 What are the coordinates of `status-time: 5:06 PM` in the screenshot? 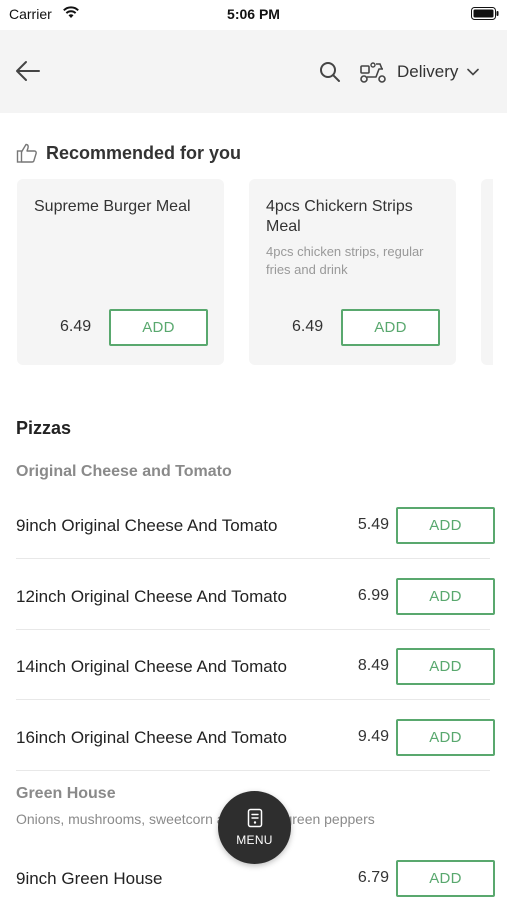 It's located at (253, 14).